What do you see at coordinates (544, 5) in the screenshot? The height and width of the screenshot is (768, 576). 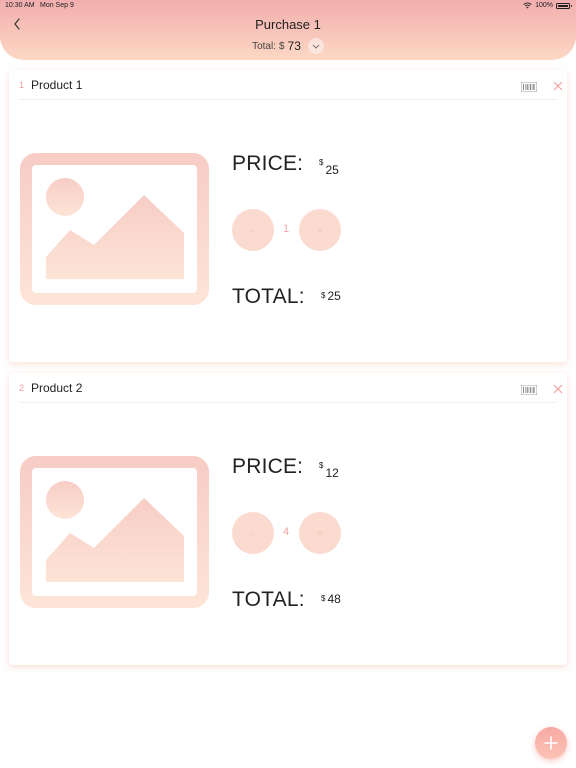 I see `battery-percent: 100%` at bounding box center [544, 5].